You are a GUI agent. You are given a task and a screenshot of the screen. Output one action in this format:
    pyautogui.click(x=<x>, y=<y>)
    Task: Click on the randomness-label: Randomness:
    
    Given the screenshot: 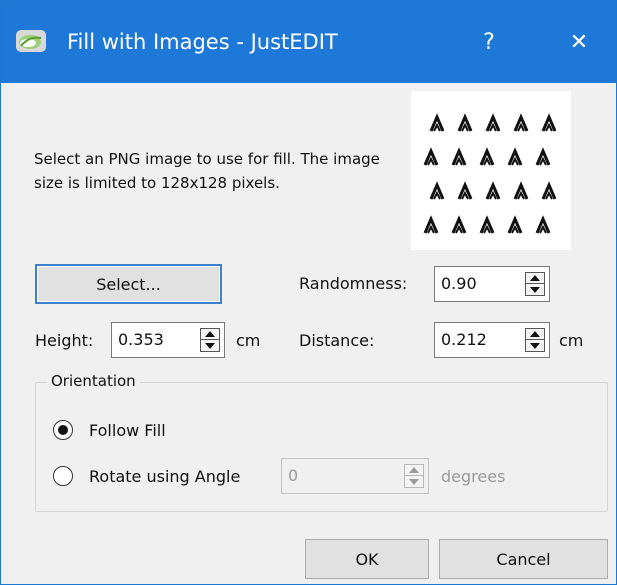 What is the action you would take?
    pyautogui.click(x=353, y=283)
    